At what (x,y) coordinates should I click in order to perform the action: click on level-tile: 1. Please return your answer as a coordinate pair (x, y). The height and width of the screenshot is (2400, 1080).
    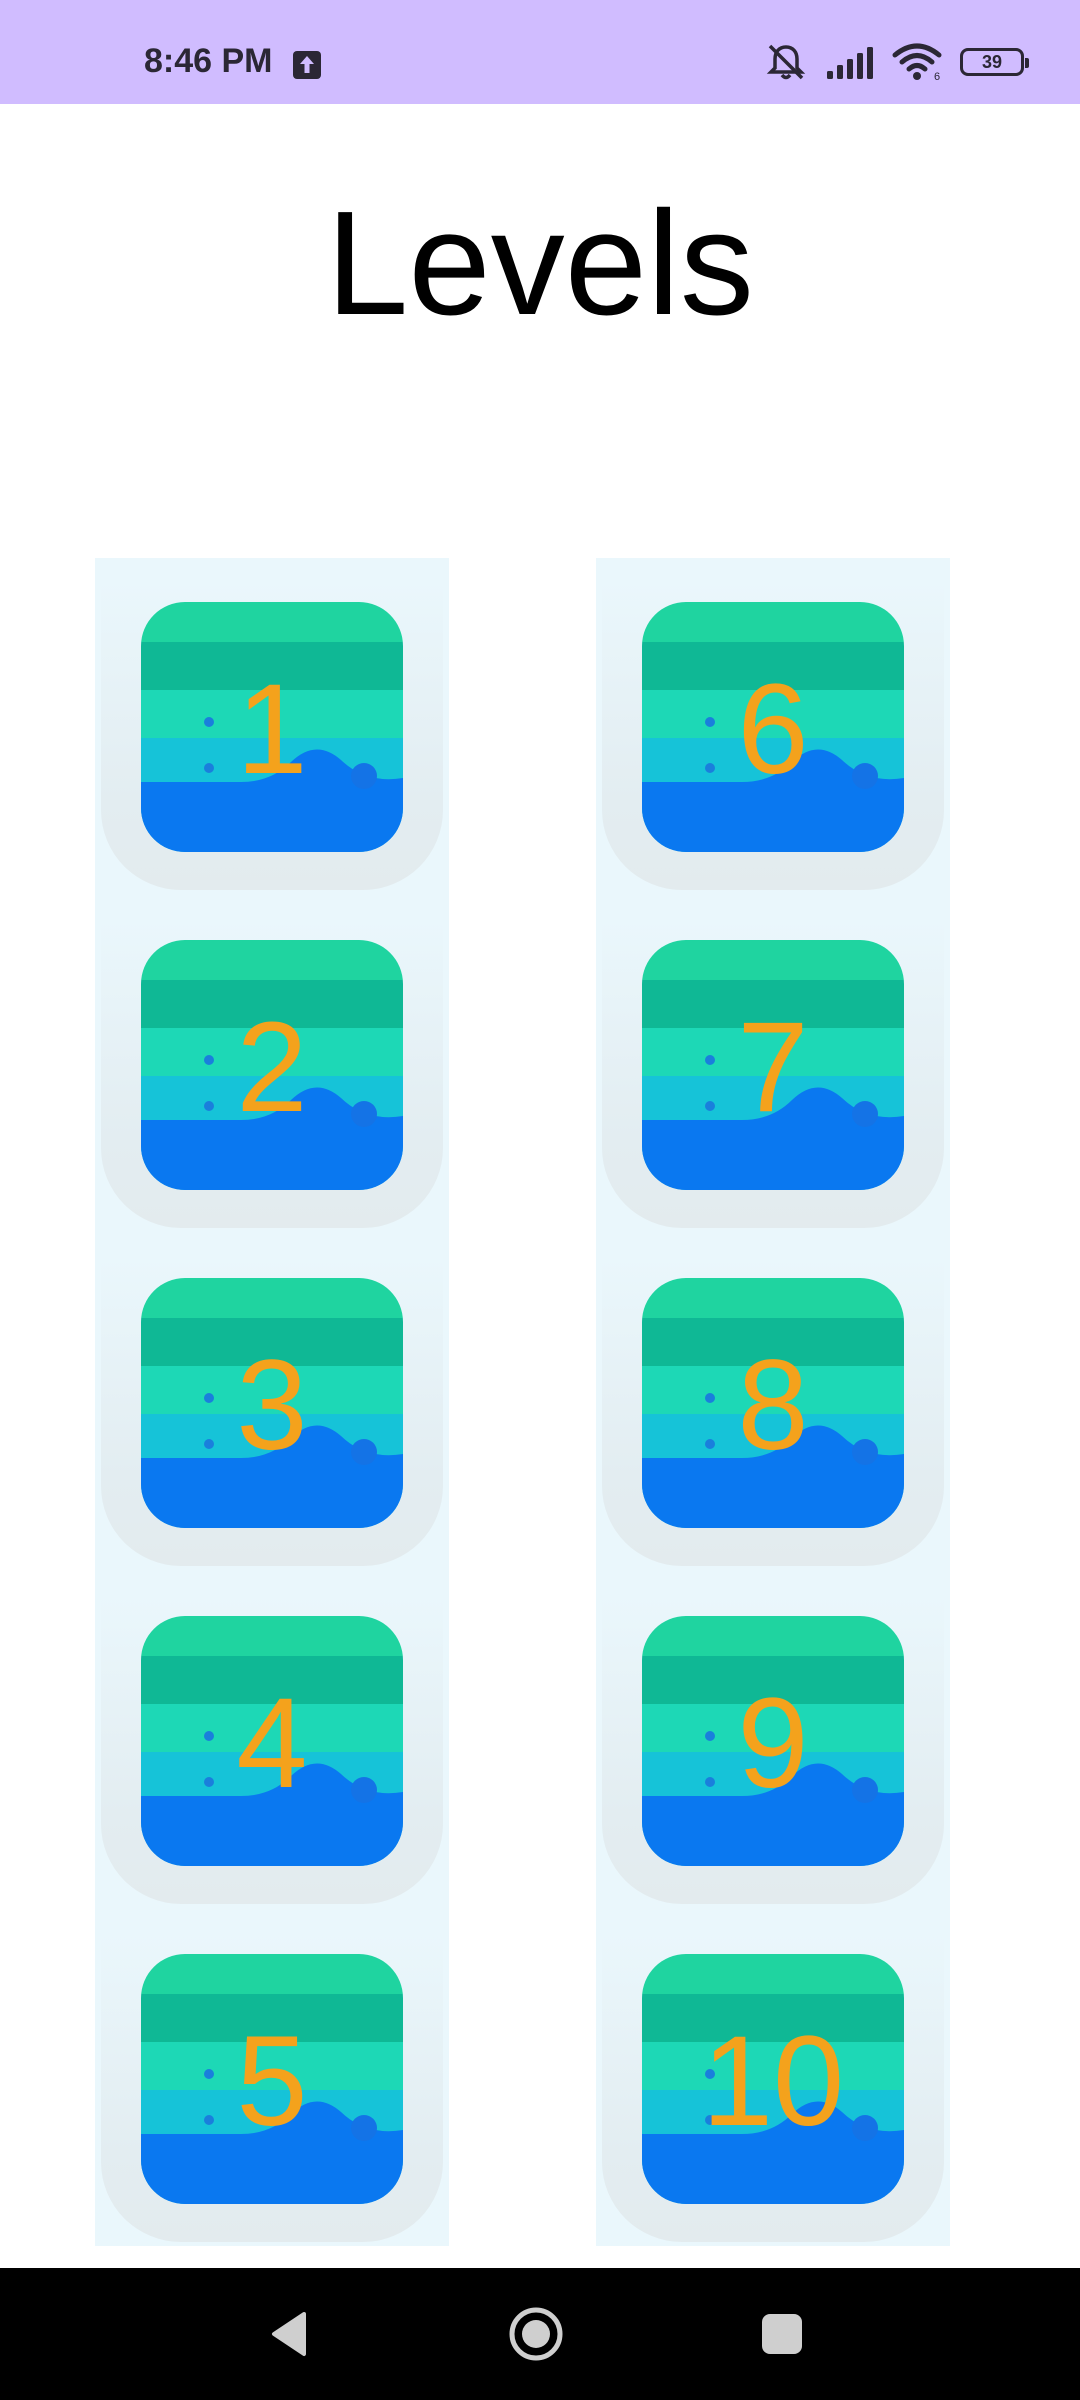
    Looking at the image, I should click on (272, 727).